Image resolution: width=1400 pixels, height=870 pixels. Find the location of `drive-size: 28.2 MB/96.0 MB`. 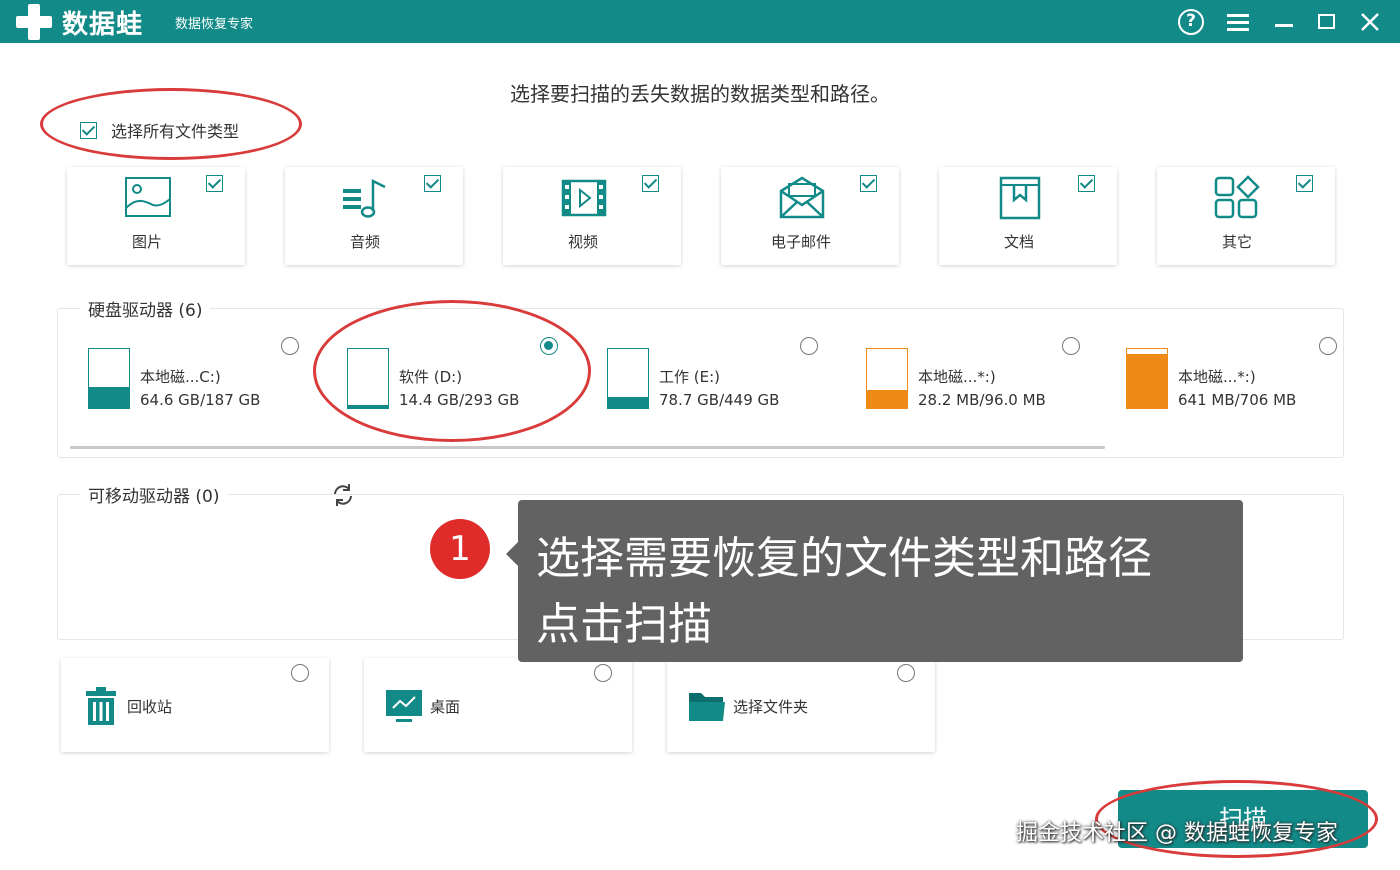

drive-size: 28.2 MB/96.0 MB is located at coordinates (982, 400).